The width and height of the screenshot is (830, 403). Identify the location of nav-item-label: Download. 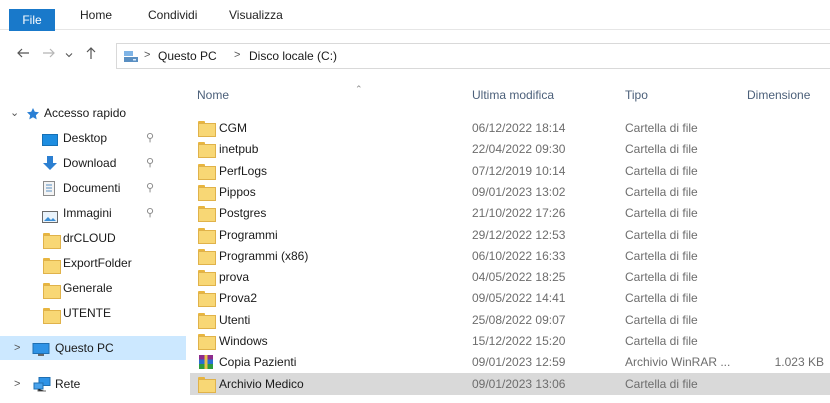
(90, 163).